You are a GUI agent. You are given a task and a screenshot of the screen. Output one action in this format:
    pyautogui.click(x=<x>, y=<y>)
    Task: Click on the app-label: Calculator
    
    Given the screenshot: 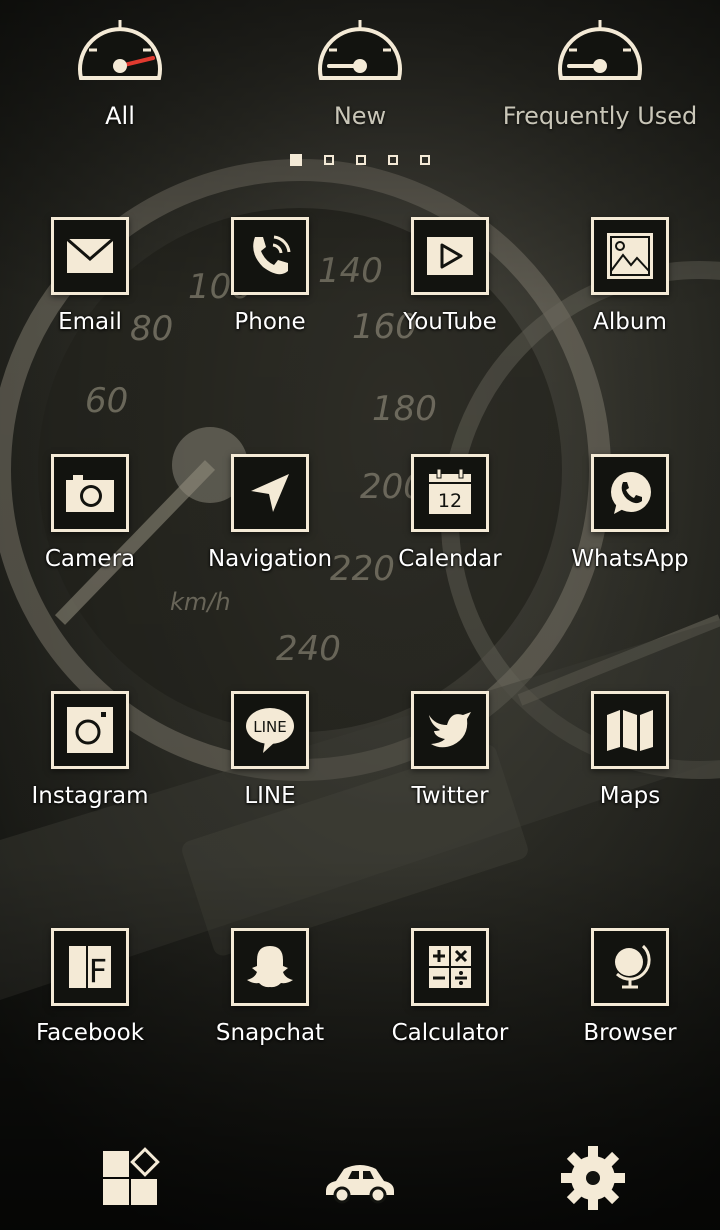 What is the action you would take?
    pyautogui.click(x=450, y=1033)
    